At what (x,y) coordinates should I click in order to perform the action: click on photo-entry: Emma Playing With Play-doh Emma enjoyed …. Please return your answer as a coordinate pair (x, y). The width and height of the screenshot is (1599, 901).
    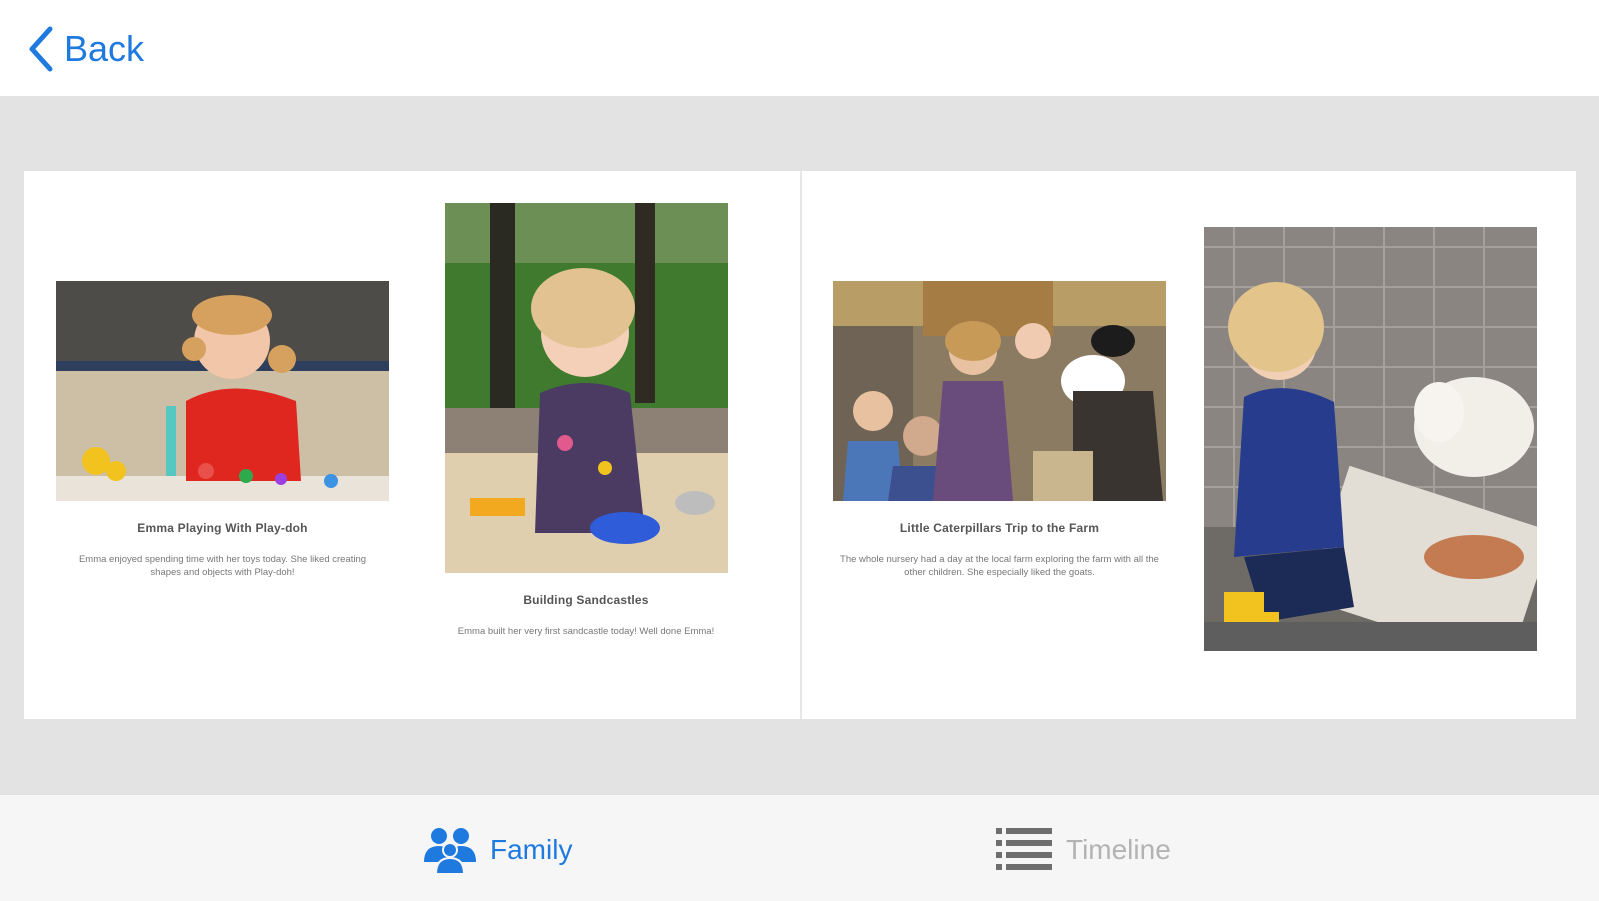
    Looking at the image, I should click on (222, 430).